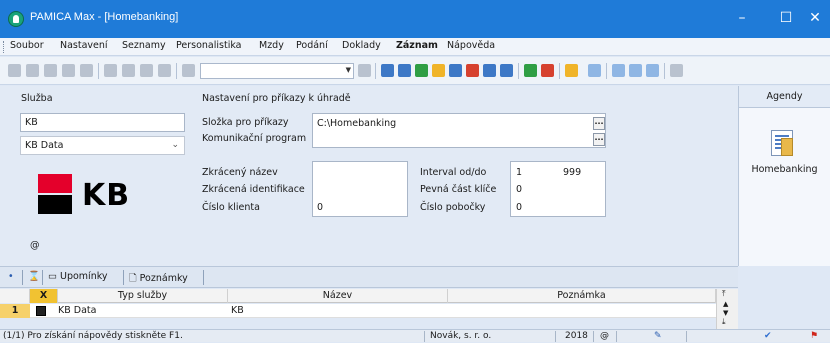  I want to click on short-name-field, so click(360, 189).